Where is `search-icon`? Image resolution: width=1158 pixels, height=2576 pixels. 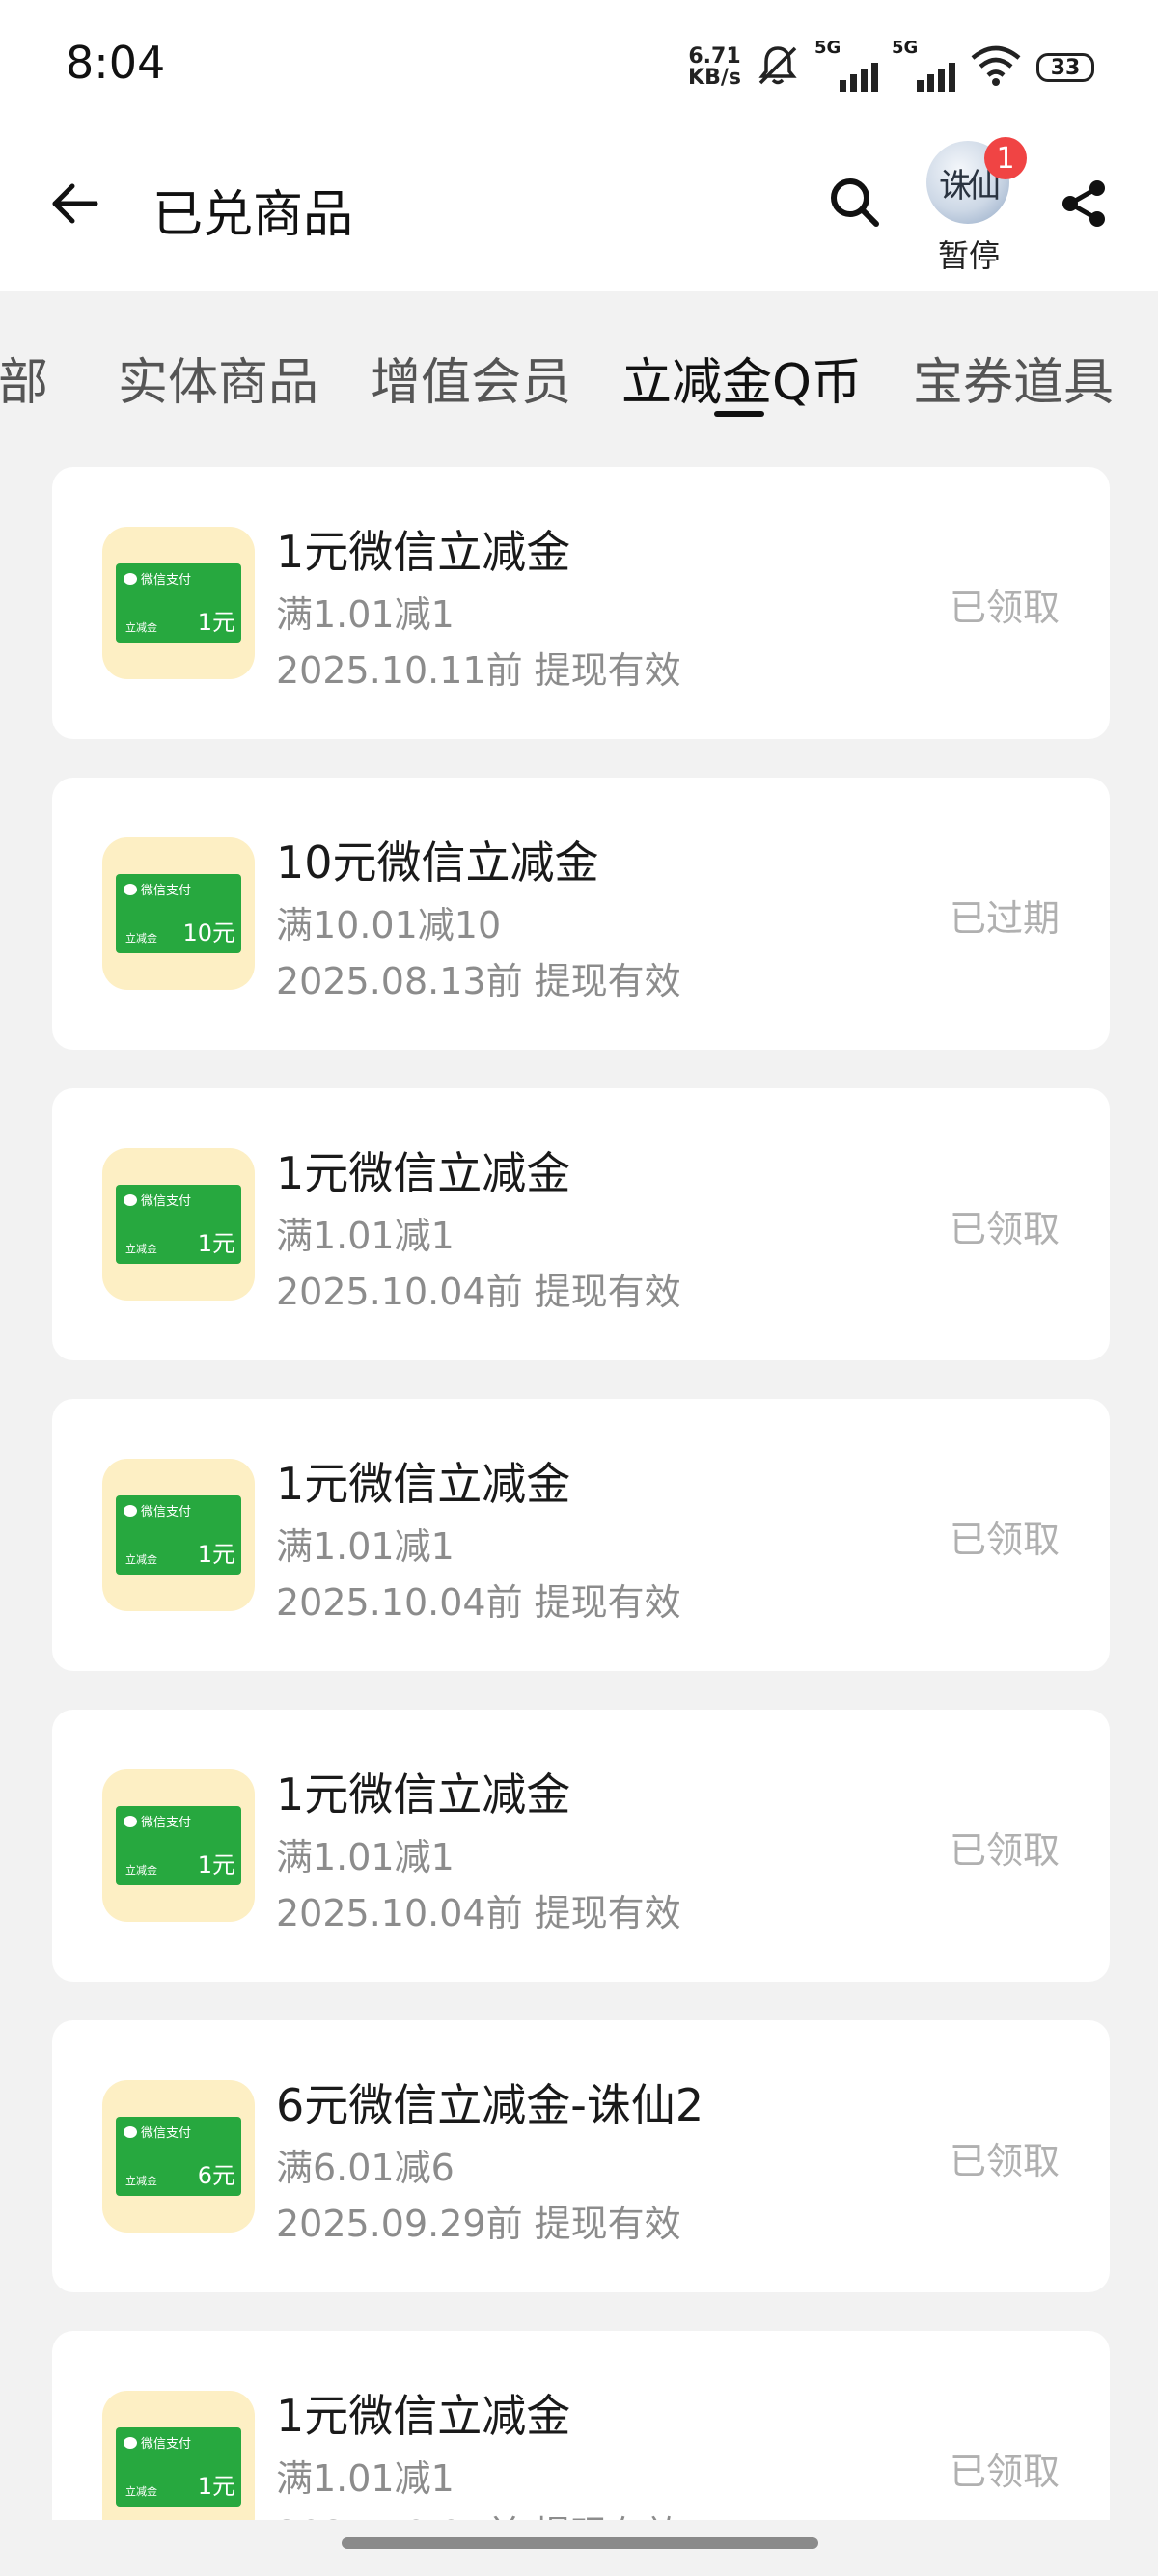
search-icon is located at coordinates (855, 202).